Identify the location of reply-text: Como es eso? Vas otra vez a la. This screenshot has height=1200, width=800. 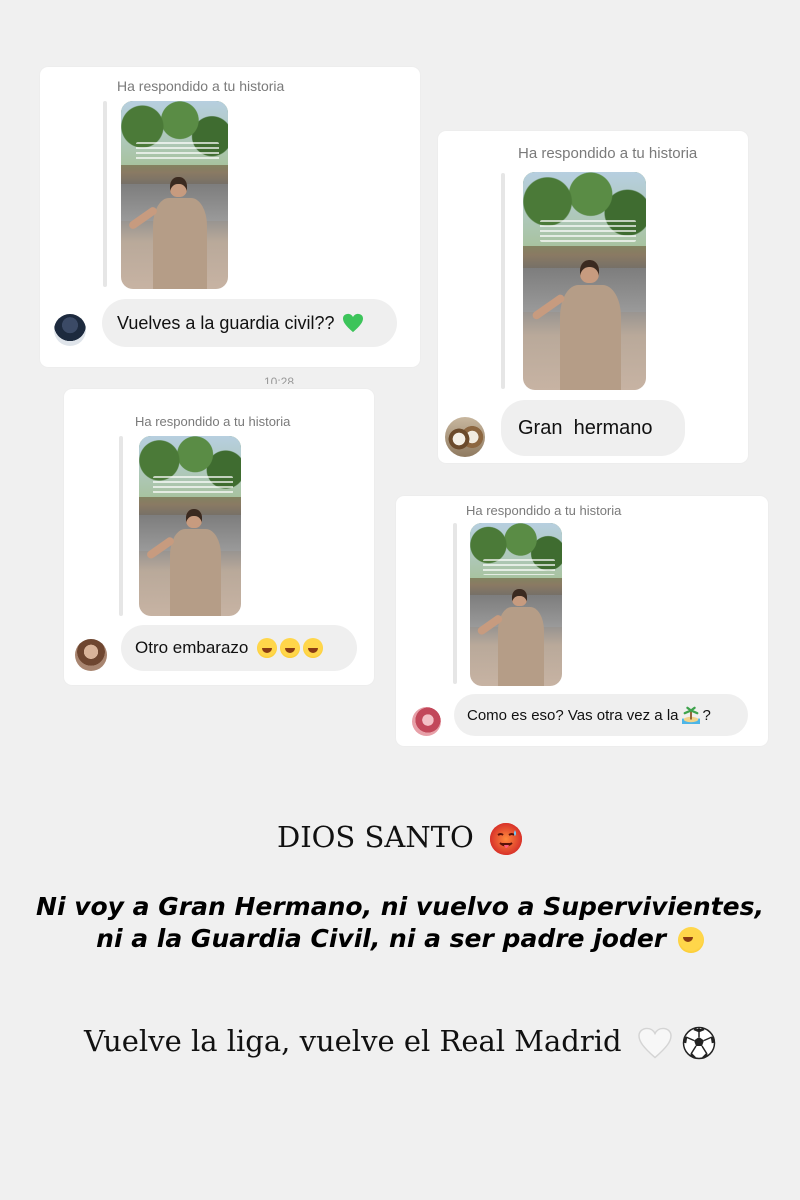
(573, 715).